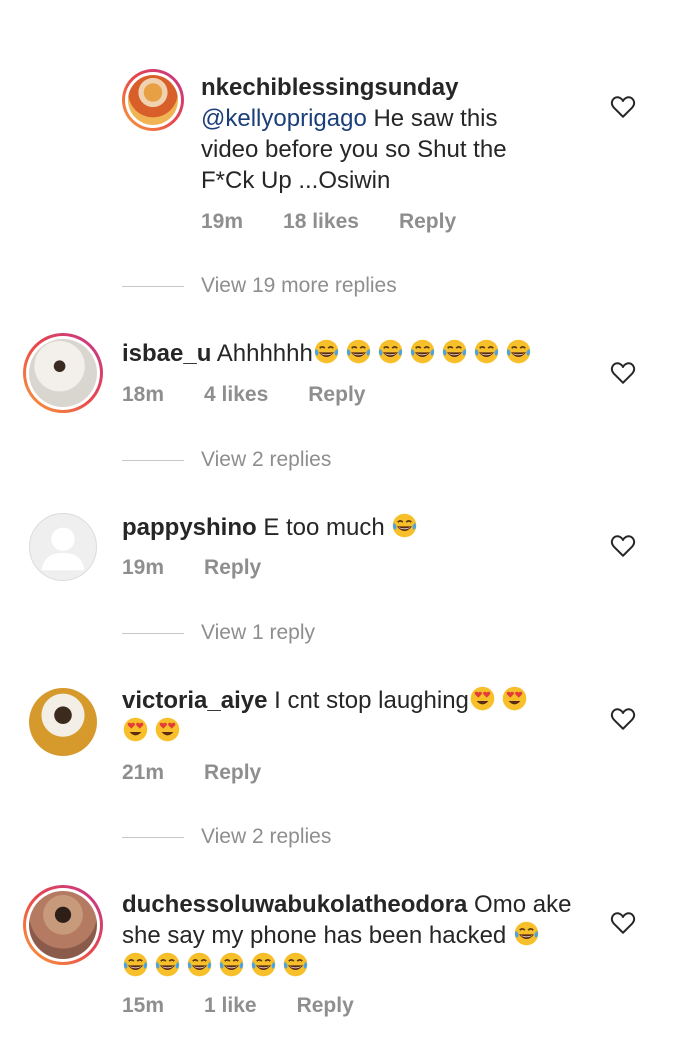 This screenshot has height=1043, width=675. I want to click on likes-count: 4 likes, so click(236, 395).